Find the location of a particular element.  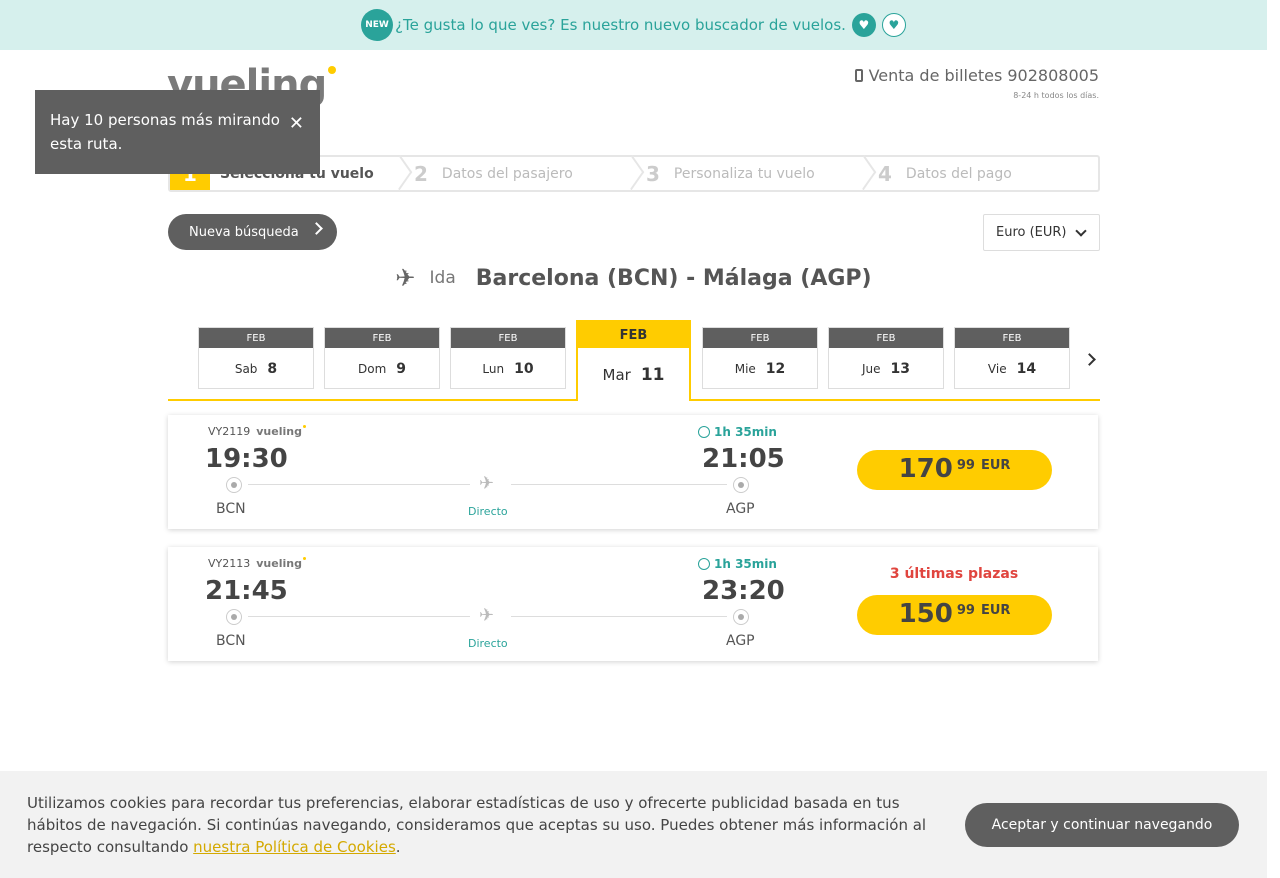

accept-cookies-button: Aceptar y continuar navegando is located at coordinates (1102, 825).